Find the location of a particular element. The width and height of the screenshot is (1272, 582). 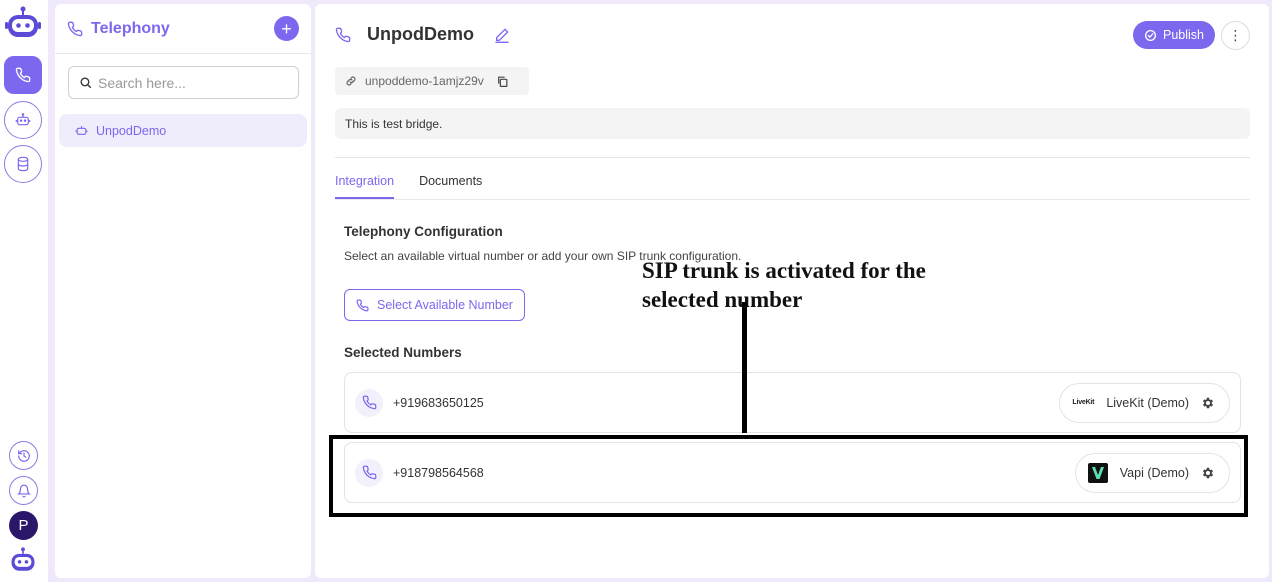

sidebar-header: Telephony + is located at coordinates (183, 29).